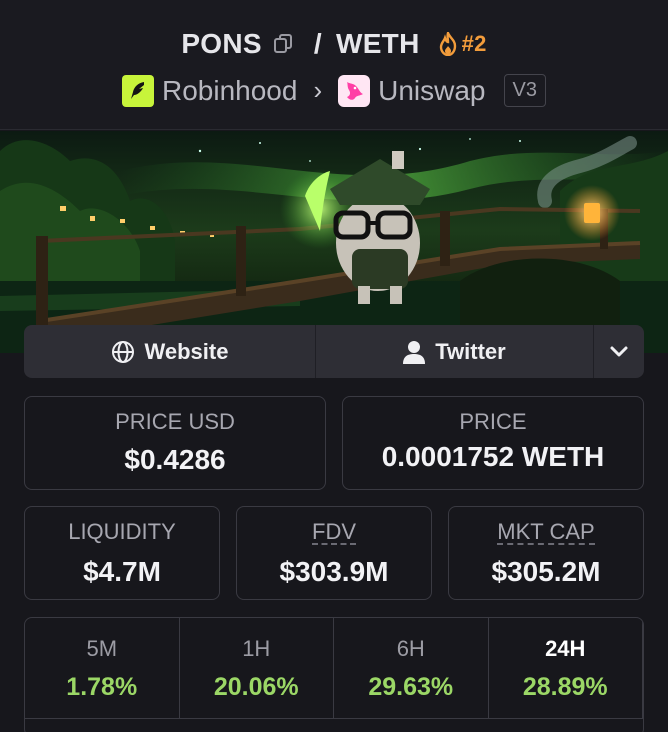  What do you see at coordinates (411, 687) in the screenshot?
I see `price-change-value: 29.63%` at bounding box center [411, 687].